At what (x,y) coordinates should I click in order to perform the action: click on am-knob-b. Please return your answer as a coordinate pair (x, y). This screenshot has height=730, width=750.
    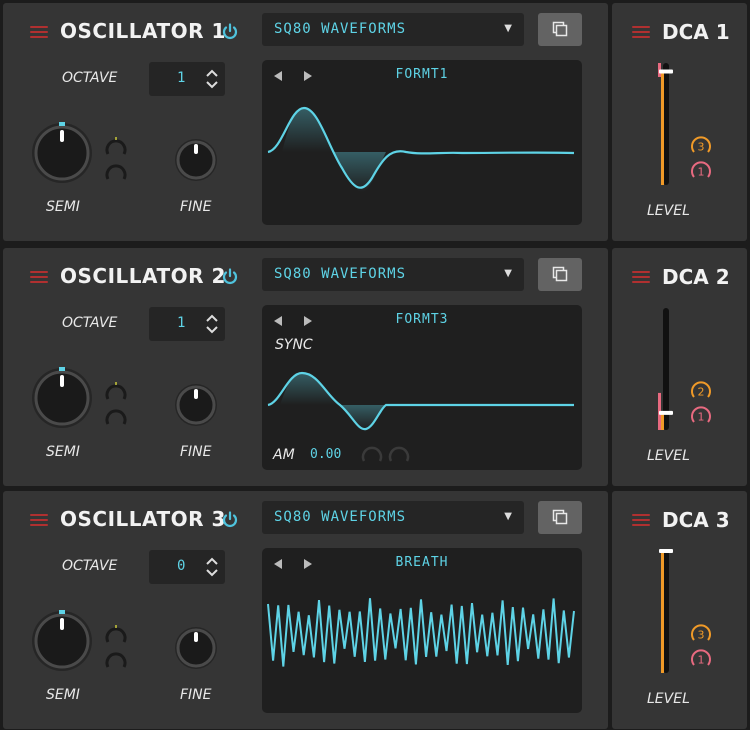
    Looking at the image, I should click on (399, 455).